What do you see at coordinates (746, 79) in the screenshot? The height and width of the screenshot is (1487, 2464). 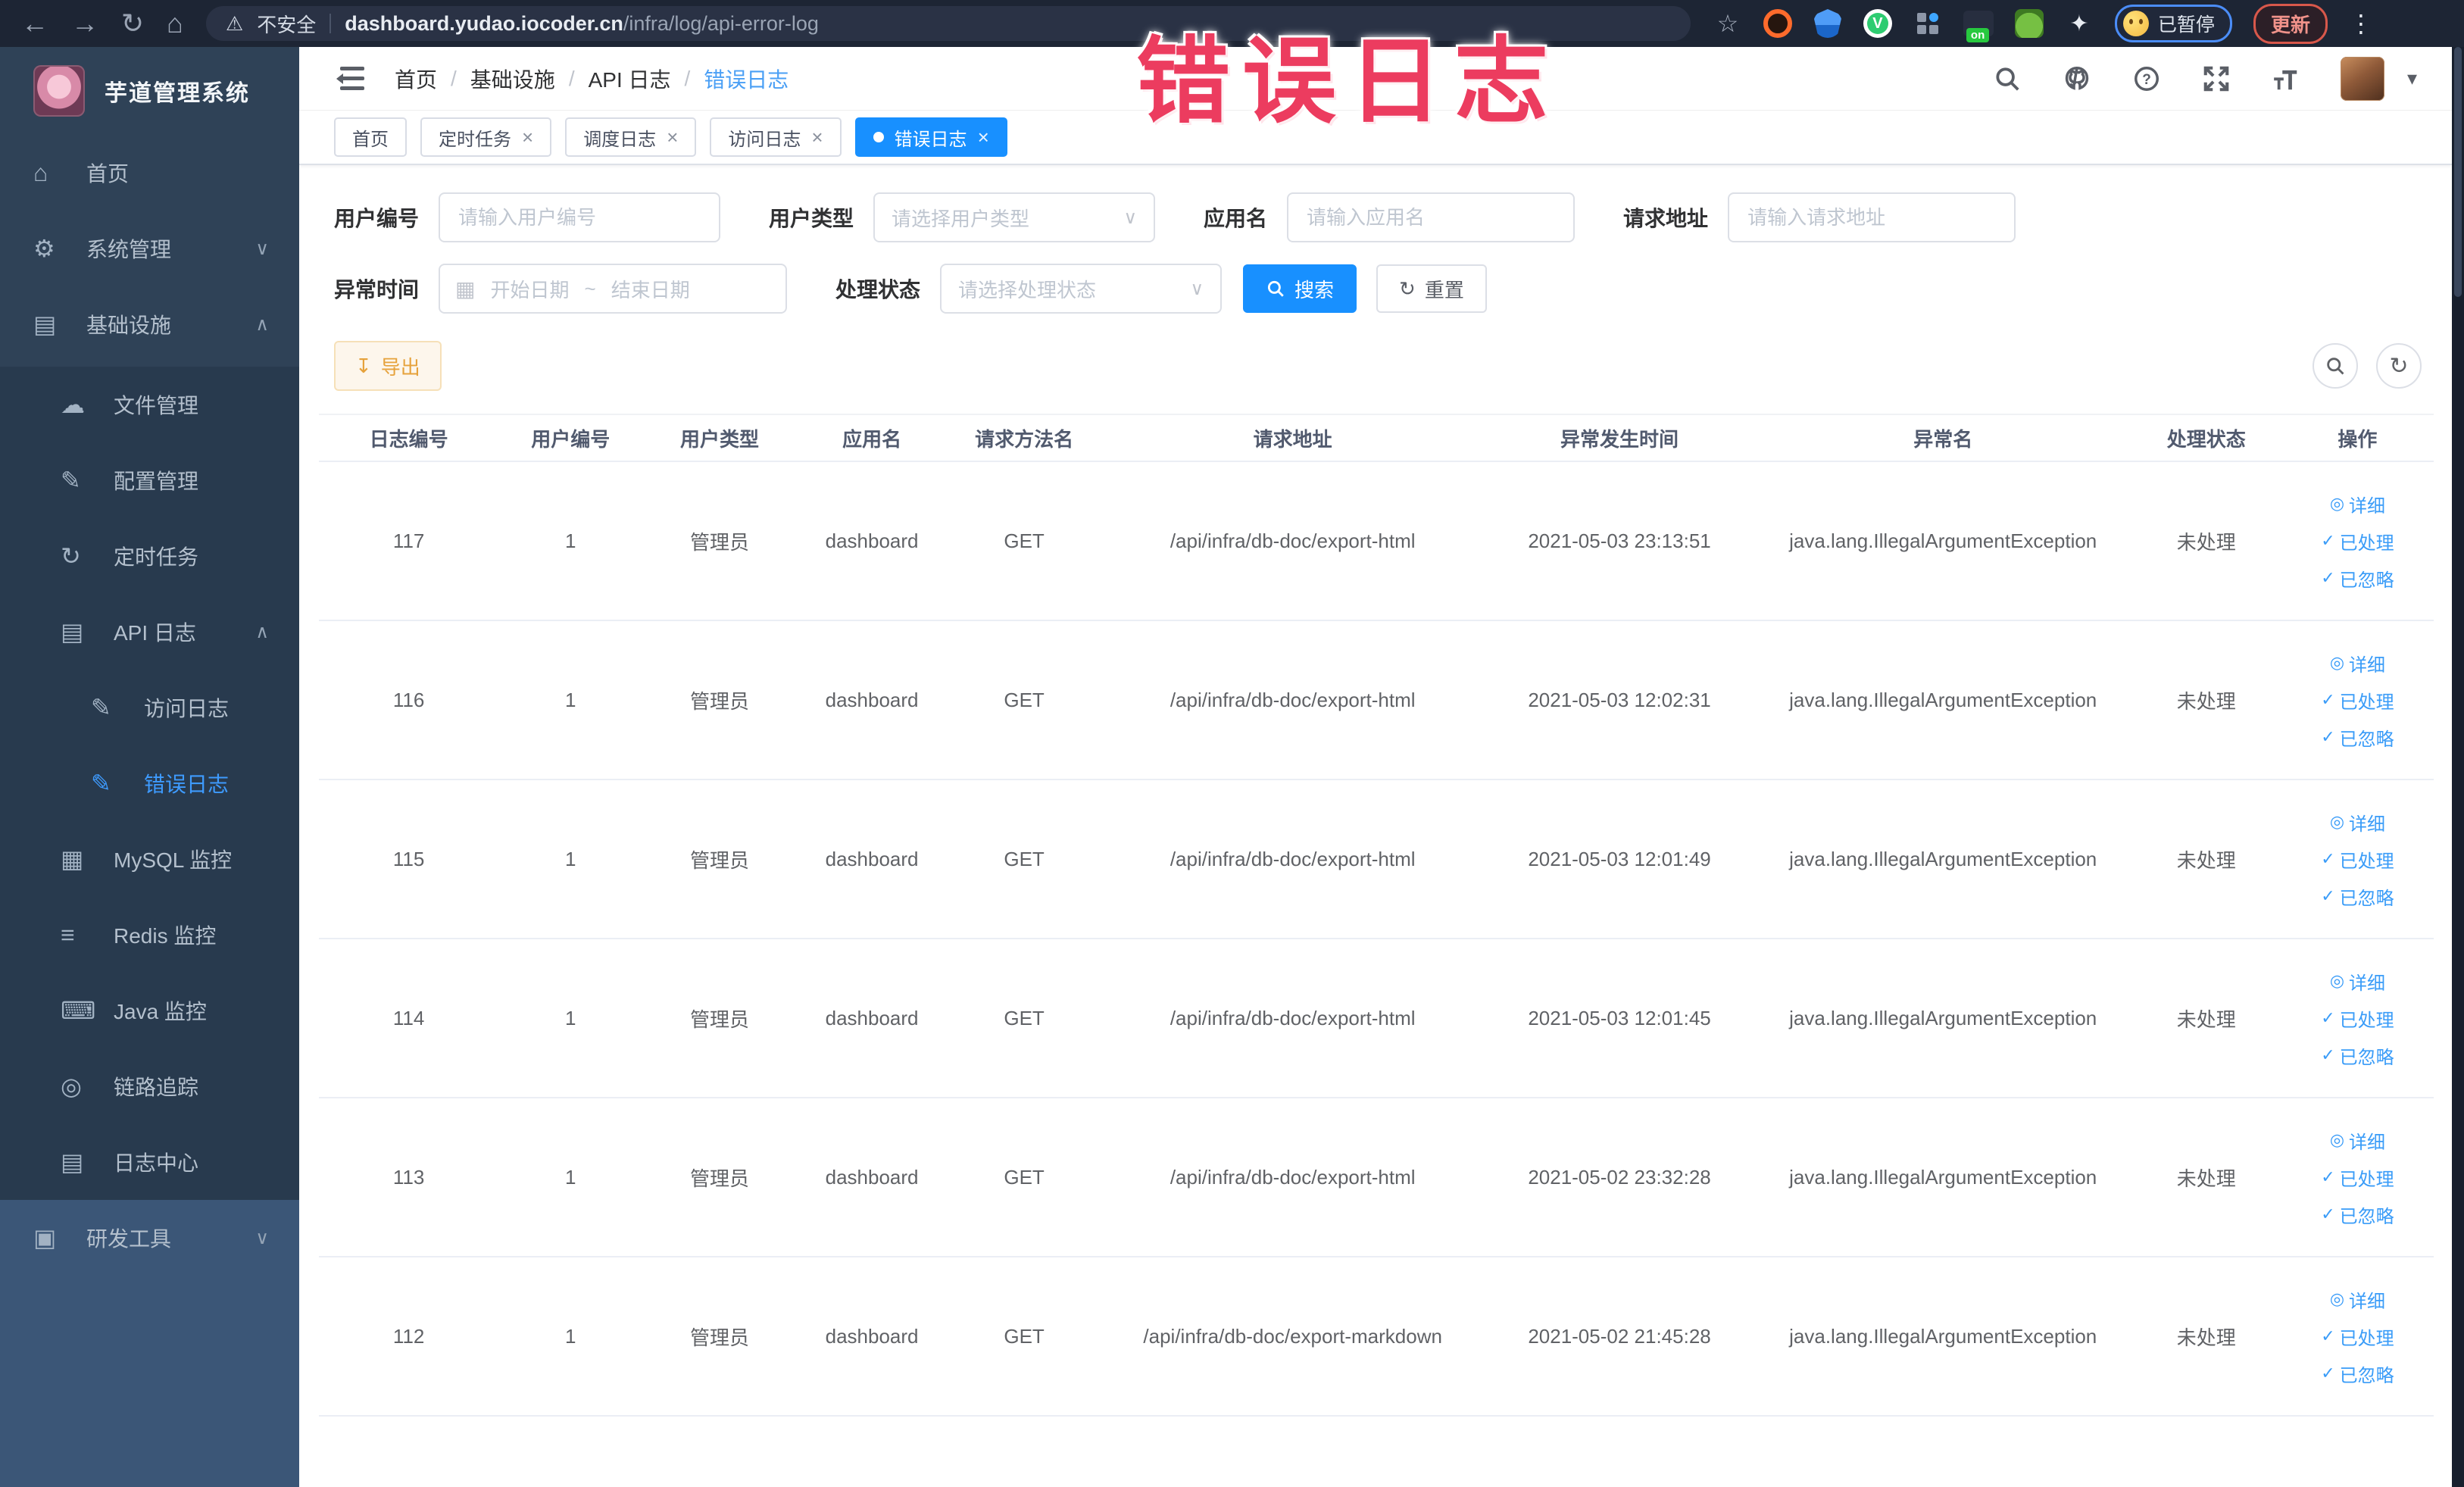 I see `breadcrumb-item: 错误日志` at bounding box center [746, 79].